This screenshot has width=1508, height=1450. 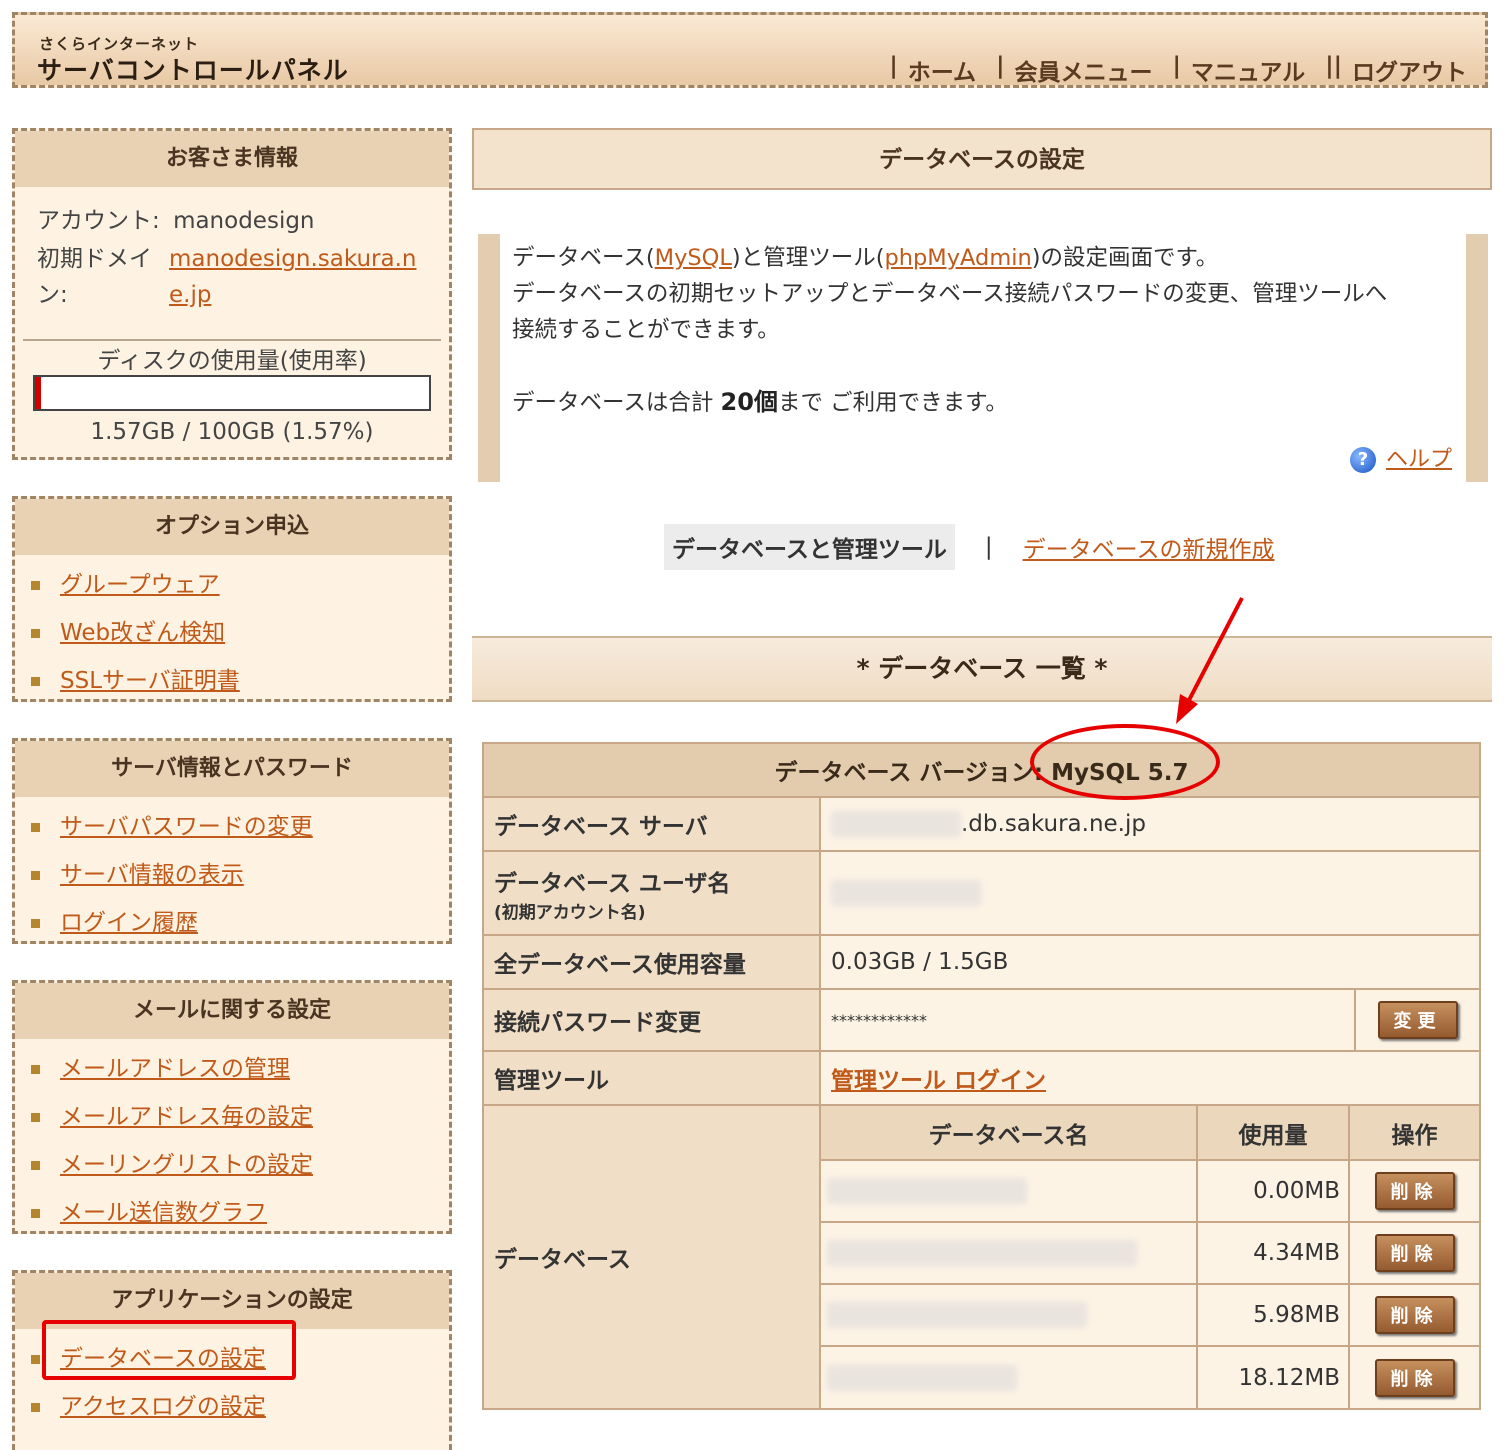 I want to click on annotation-arrow, so click(x=1210, y=660).